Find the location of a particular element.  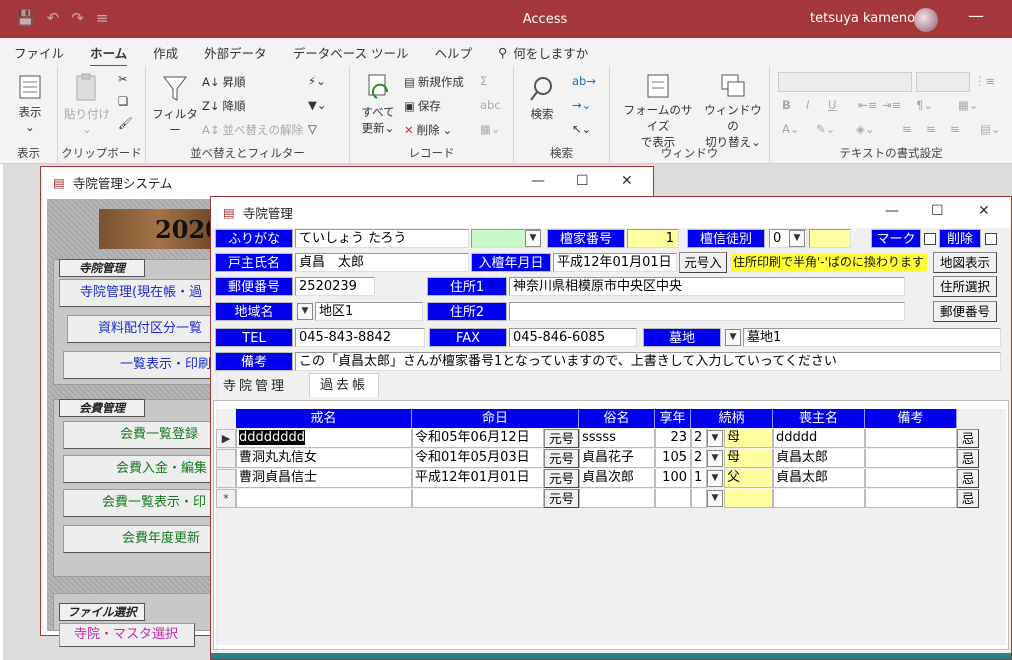

kyonen-cell: 105 is located at coordinates (673, 458).